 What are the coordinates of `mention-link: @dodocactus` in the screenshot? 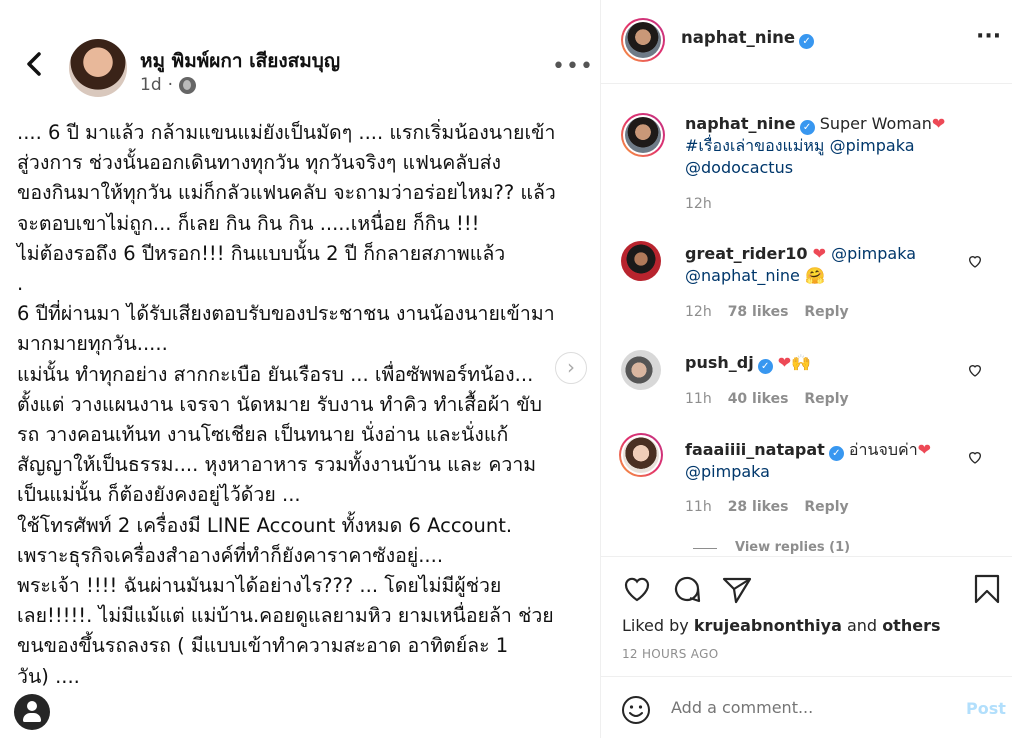 It's located at (739, 167).